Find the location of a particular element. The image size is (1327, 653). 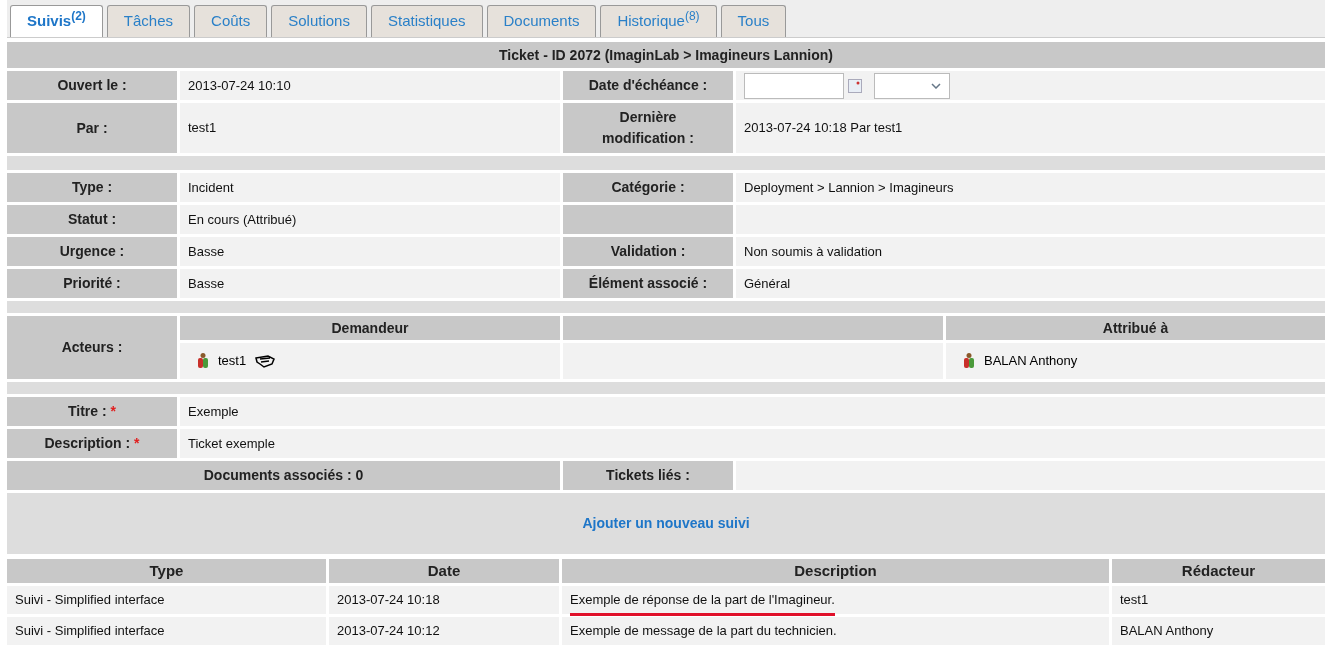

table-cell-text: test1 is located at coordinates (1134, 600).